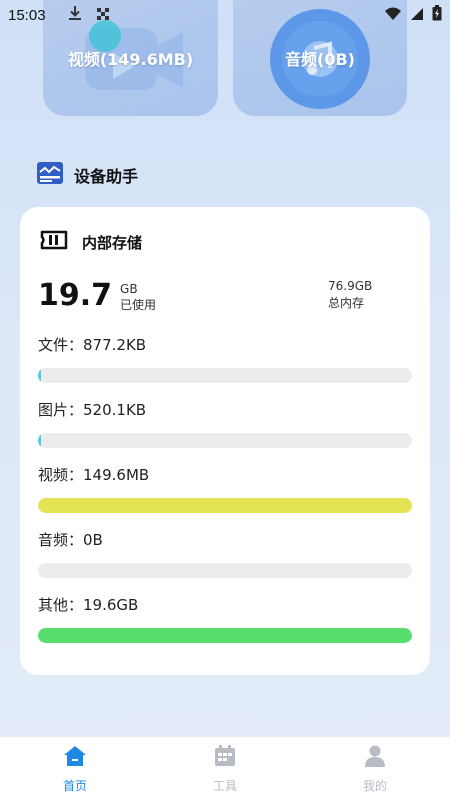  What do you see at coordinates (437, 15) in the screenshot?
I see `battery-icon` at bounding box center [437, 15].